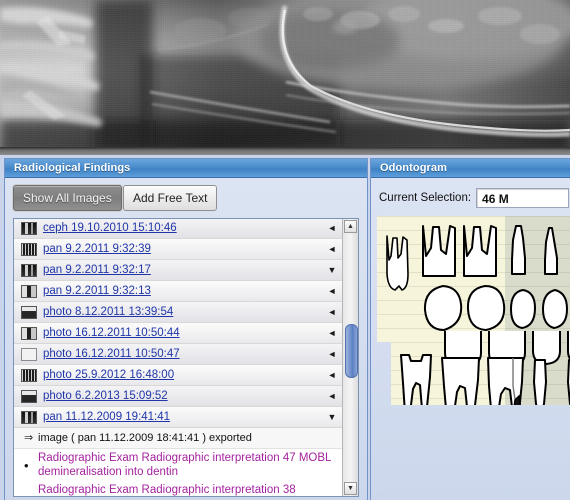  I want to click on findings-list-item: pan 11.12.2009 19:41:41 ▼, so click(178, 417).